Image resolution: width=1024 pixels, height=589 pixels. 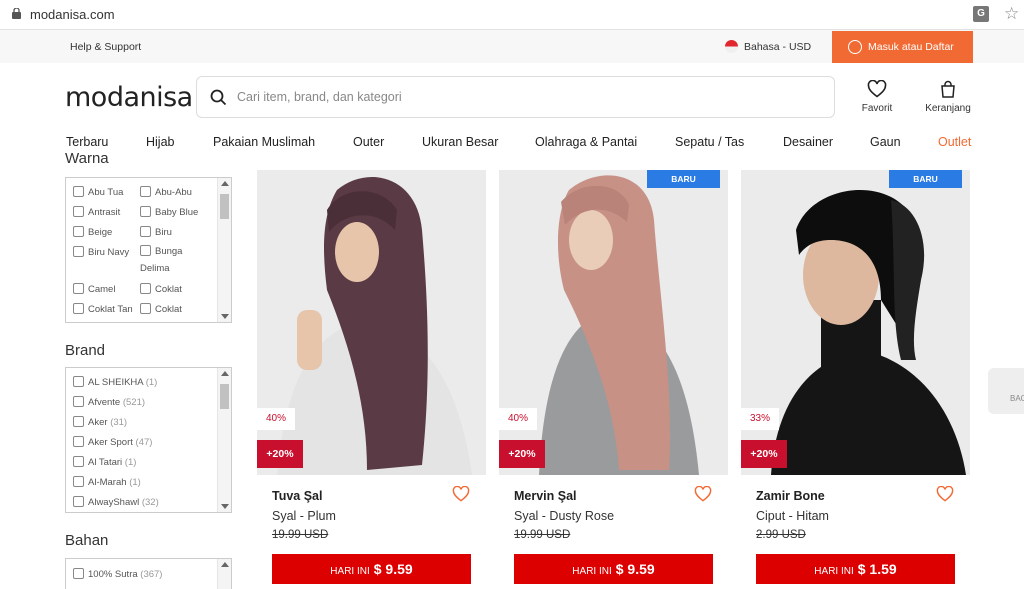 What do you see at coordinates (764, 454) in the screenshot?
I see `extra-discount-badge: +20%` at bounding box center [764, 454].